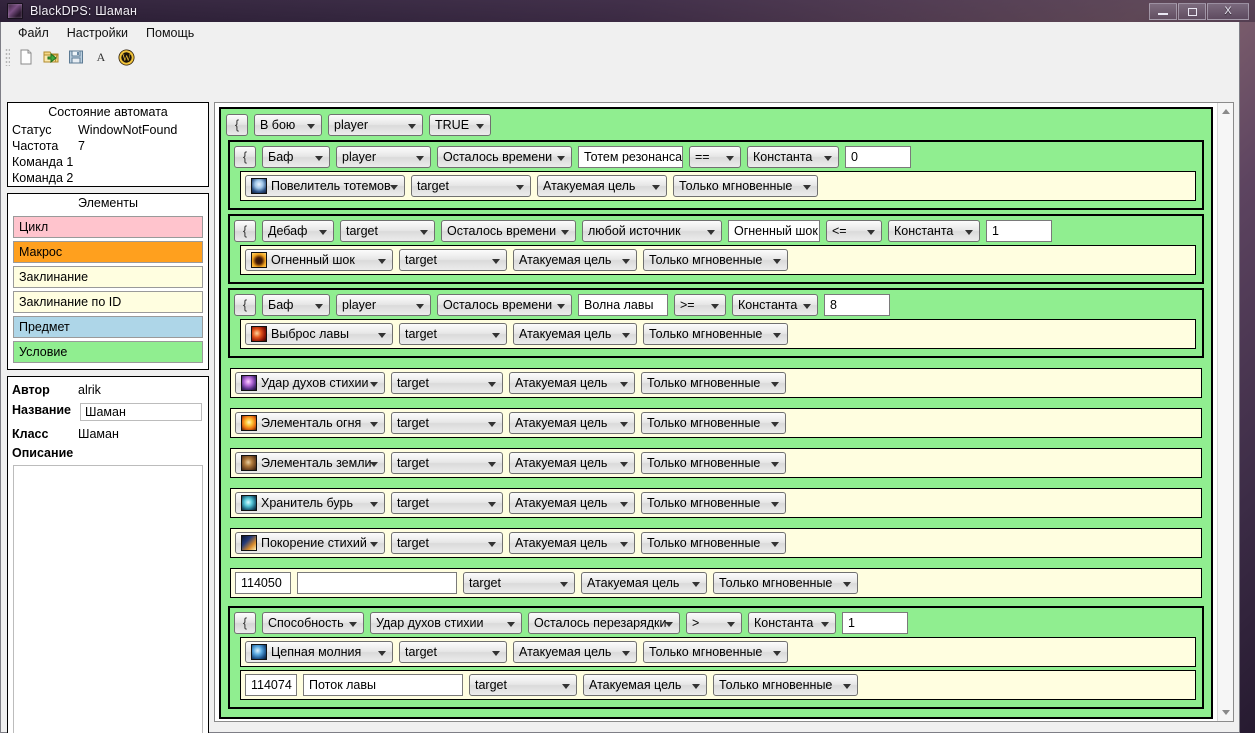 Image resolution: width=1255 pixels, height=733 pixels. Describe the element at coordinates (785, 583) in the screenshot. I see `spell8-combo-4: Только мгновенные` at that location.